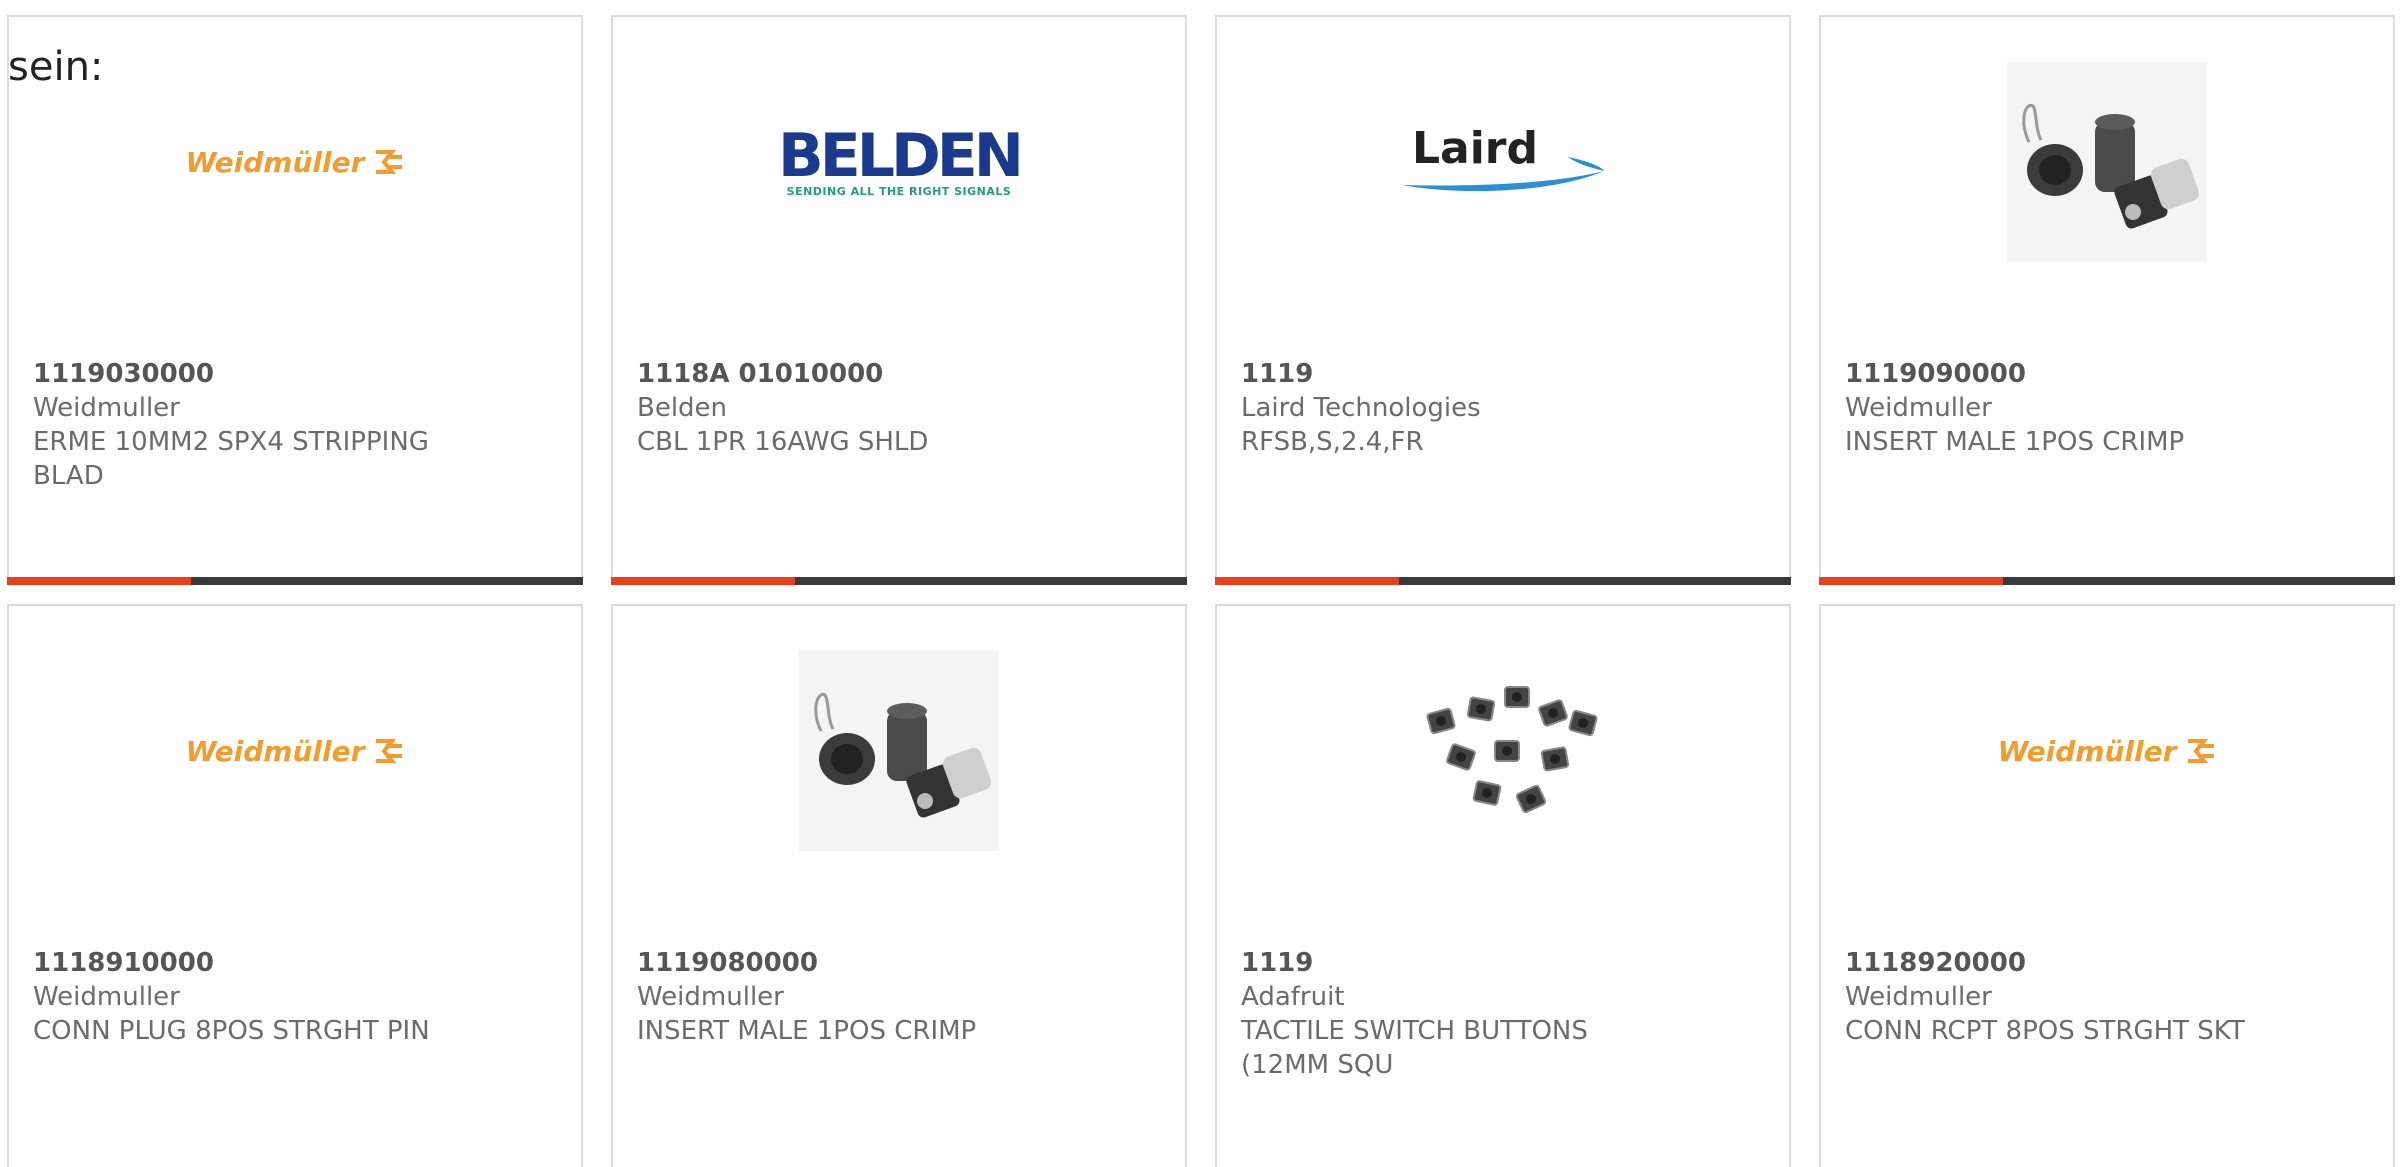  Describe the element at coordinates (2055, 963) in the screenshot. I see `part-number: 1118920000` at that location.